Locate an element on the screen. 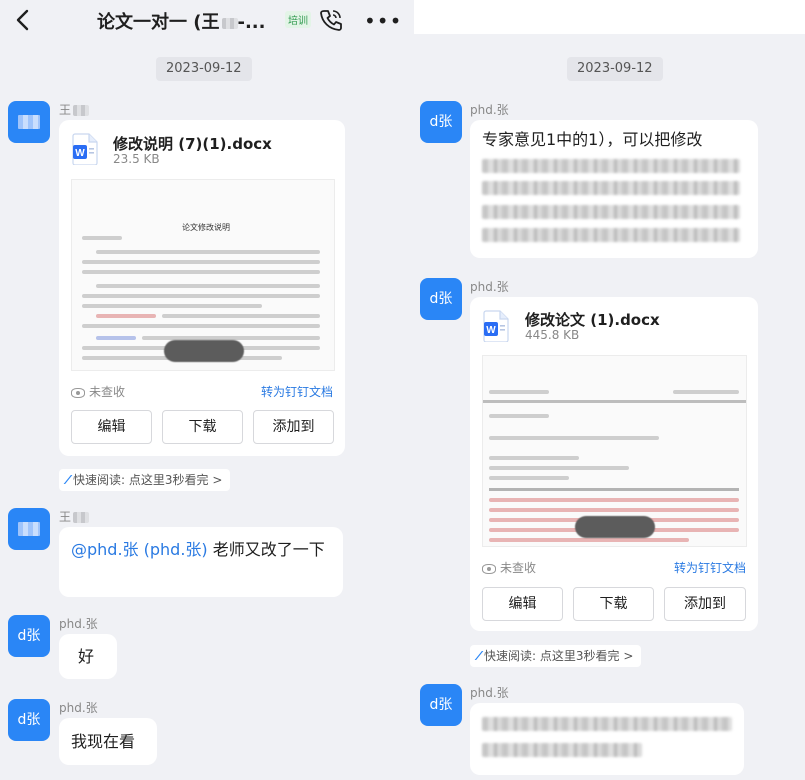  message-bubble: 专家意见1中的1），可以把修改 is located at coordinates (614, 189).